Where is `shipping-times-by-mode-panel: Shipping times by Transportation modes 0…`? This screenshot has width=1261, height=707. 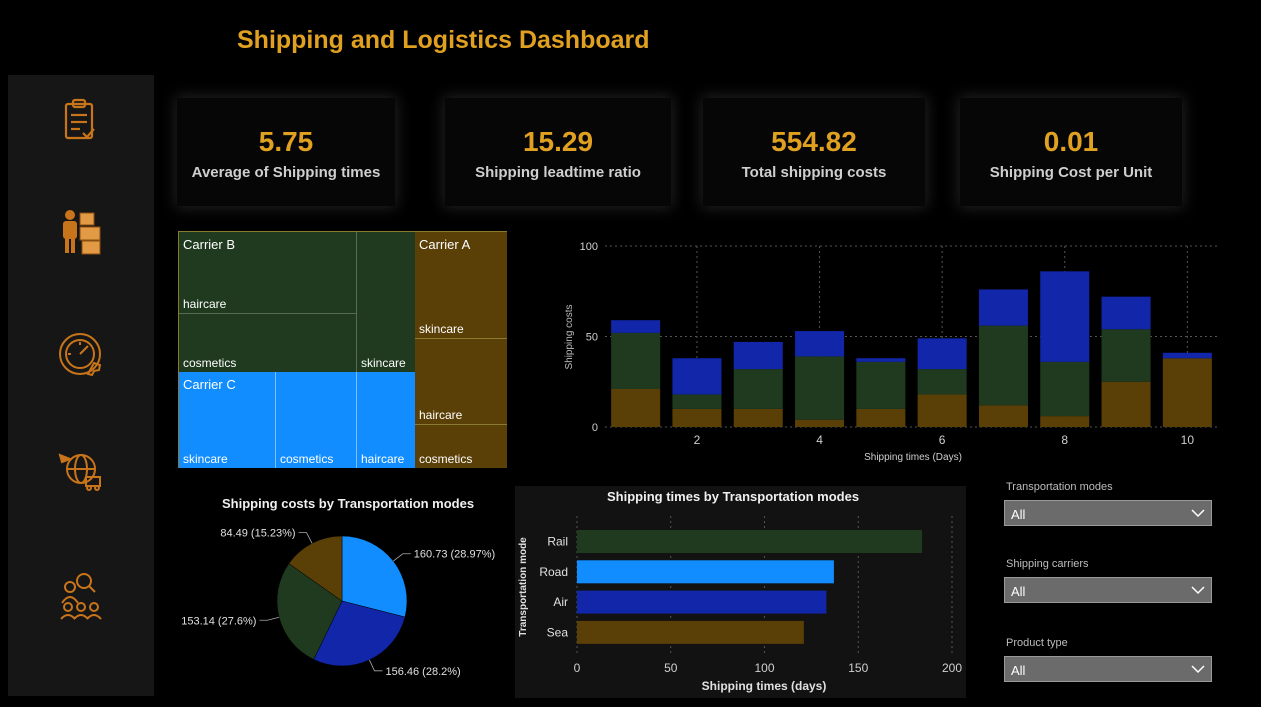
shipping-times-by-mode-panel: Shipping times by Transportation modes 0… is located at coordinates (740, 592).